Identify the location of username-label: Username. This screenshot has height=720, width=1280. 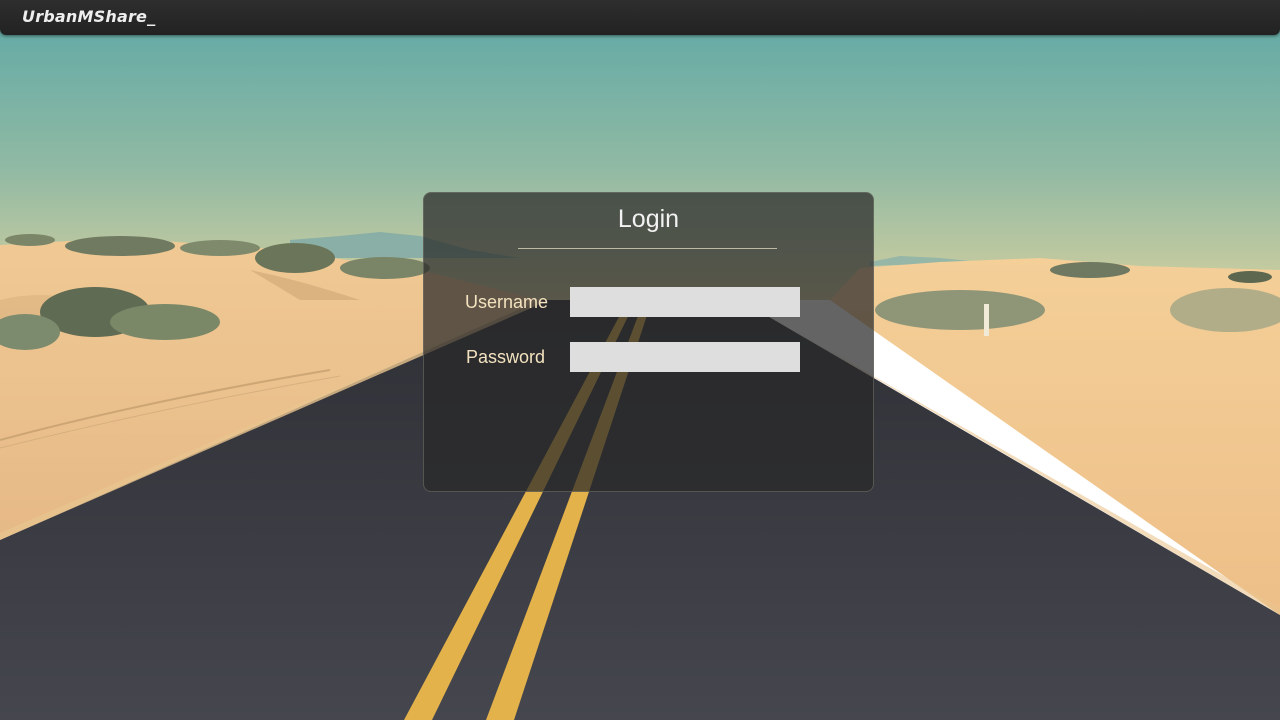
(507, 302).